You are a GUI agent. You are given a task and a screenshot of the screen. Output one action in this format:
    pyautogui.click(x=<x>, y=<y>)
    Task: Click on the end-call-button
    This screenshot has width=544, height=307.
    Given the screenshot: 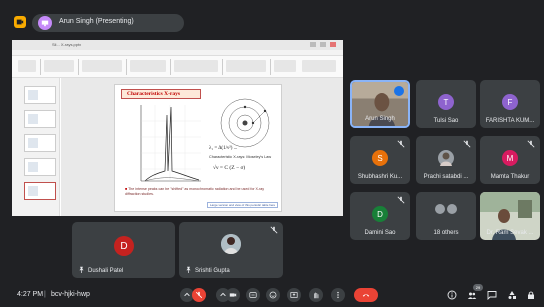 What is the action you would take?
    pyautogui.click(x=366, y=295)
    